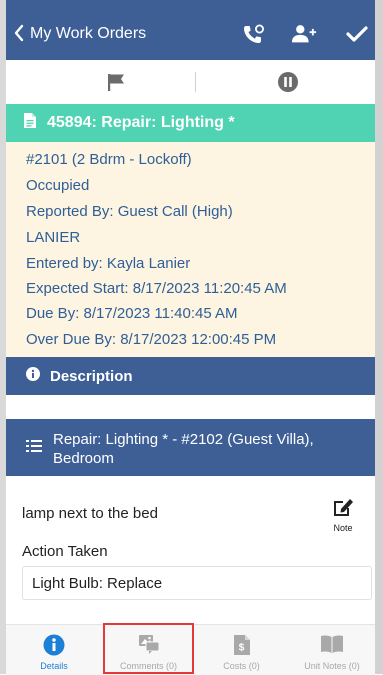 The height and width of the screenshot is (675, 383). Describe the element at coordinates (190, 376) in the screenshot. I see `description-section: Description` at that location.